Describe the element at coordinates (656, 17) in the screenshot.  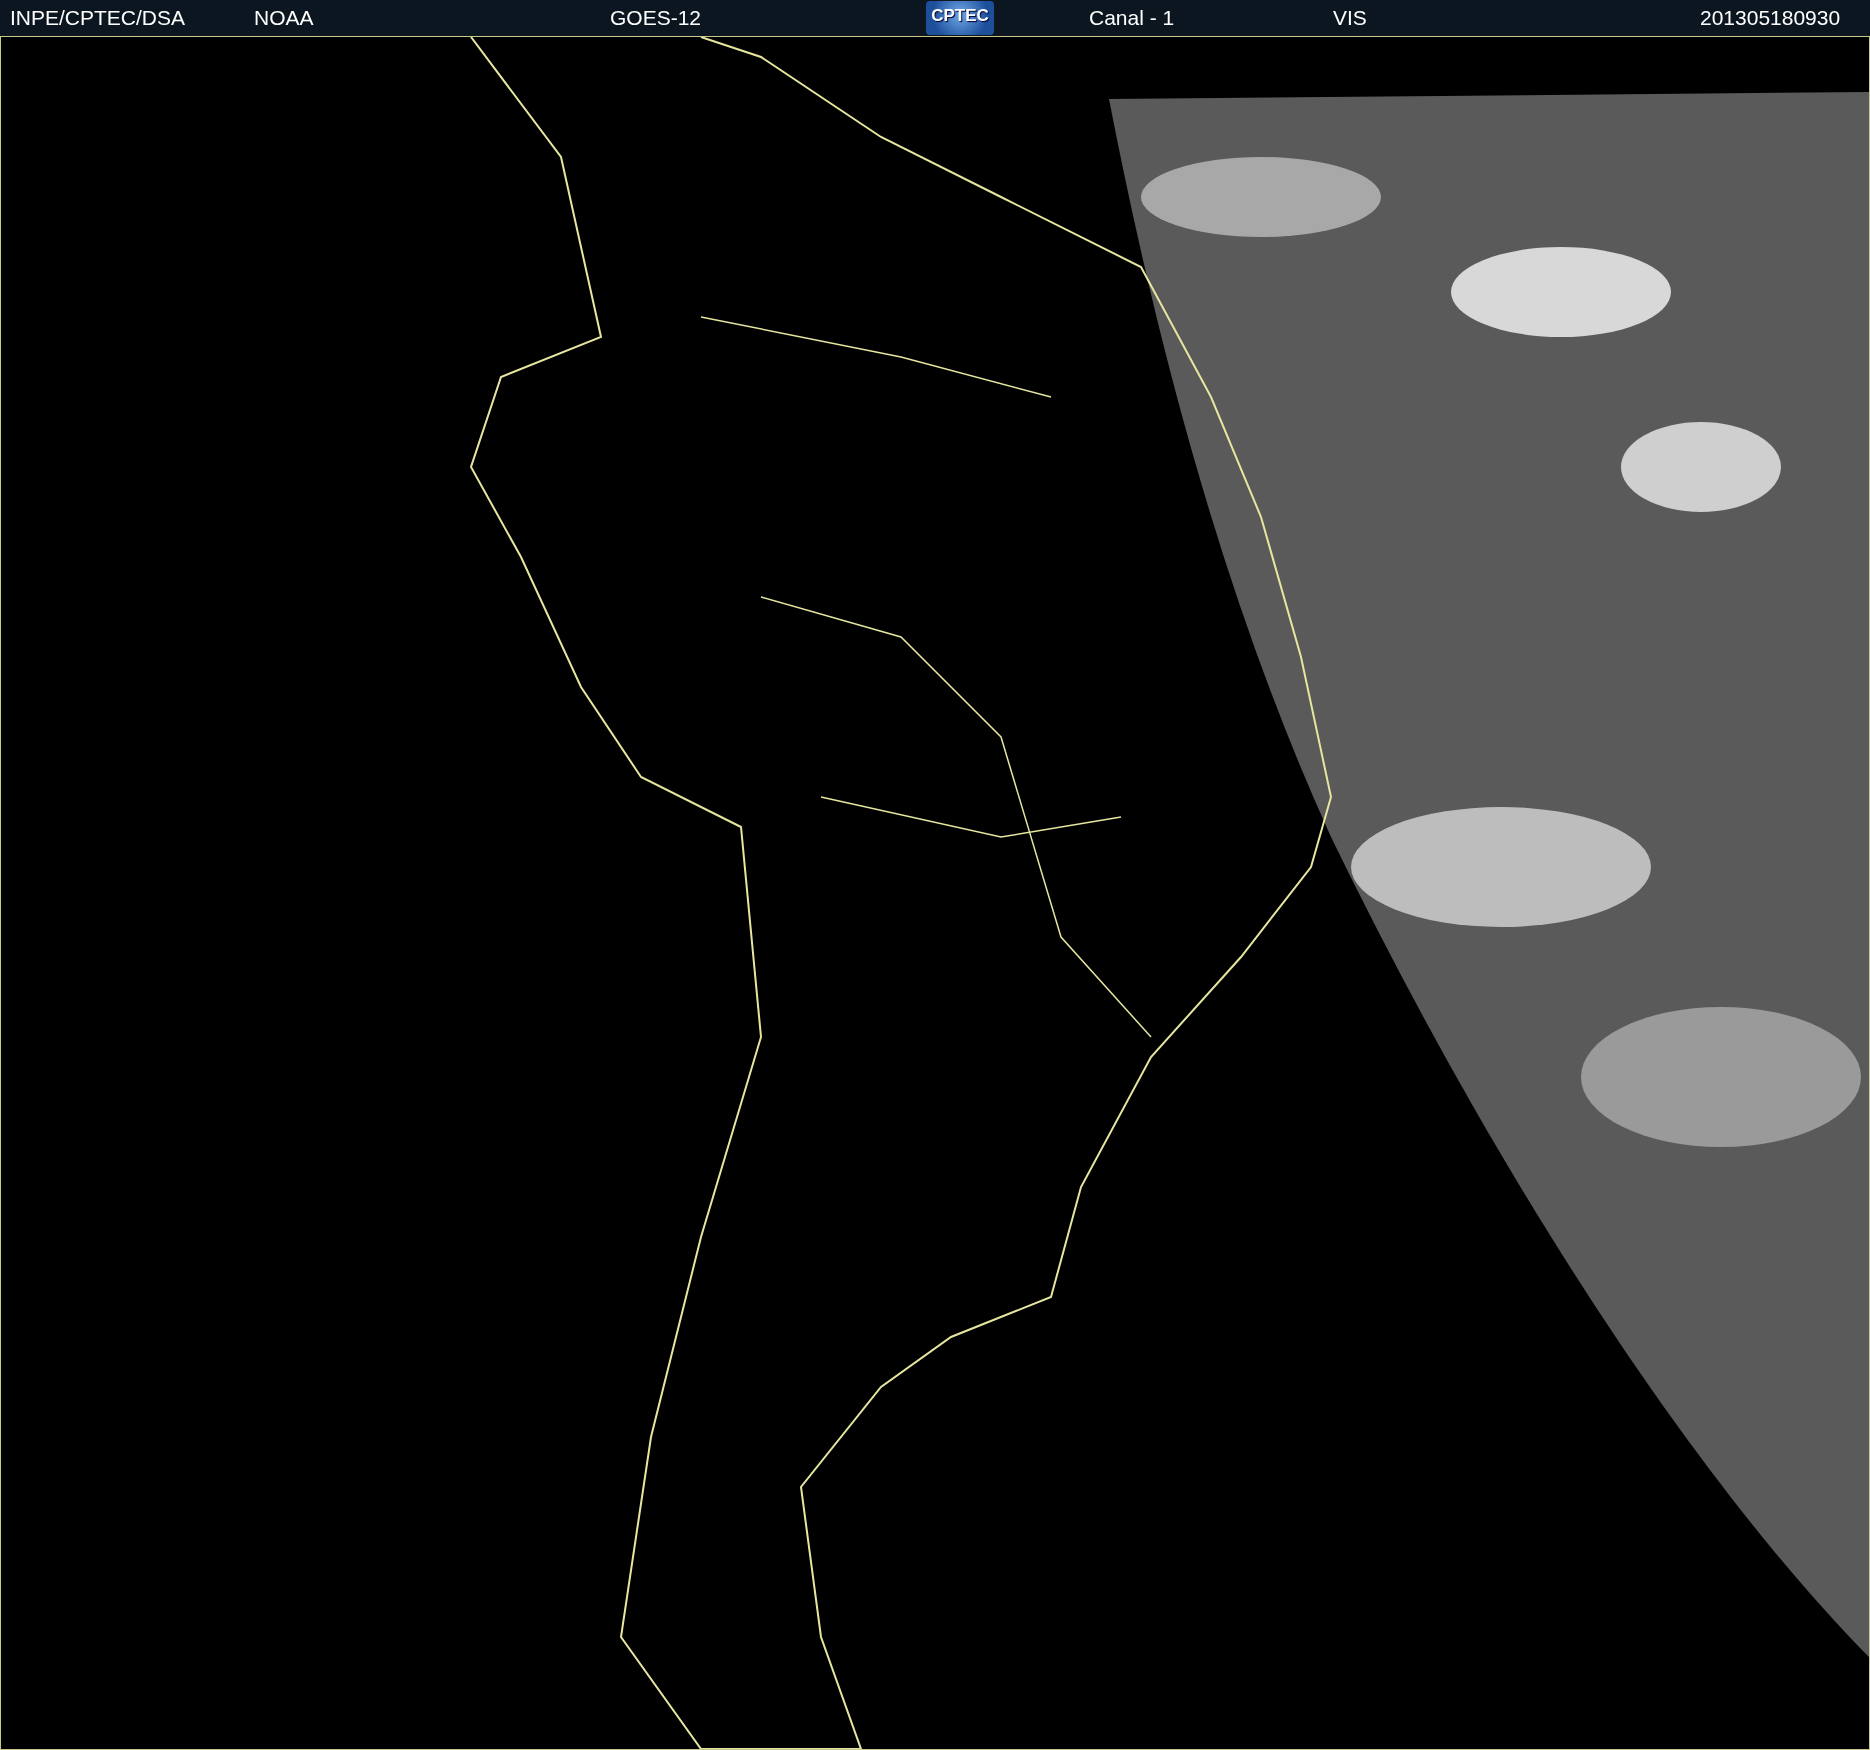
I see `header-label: GOES-12` at that location.